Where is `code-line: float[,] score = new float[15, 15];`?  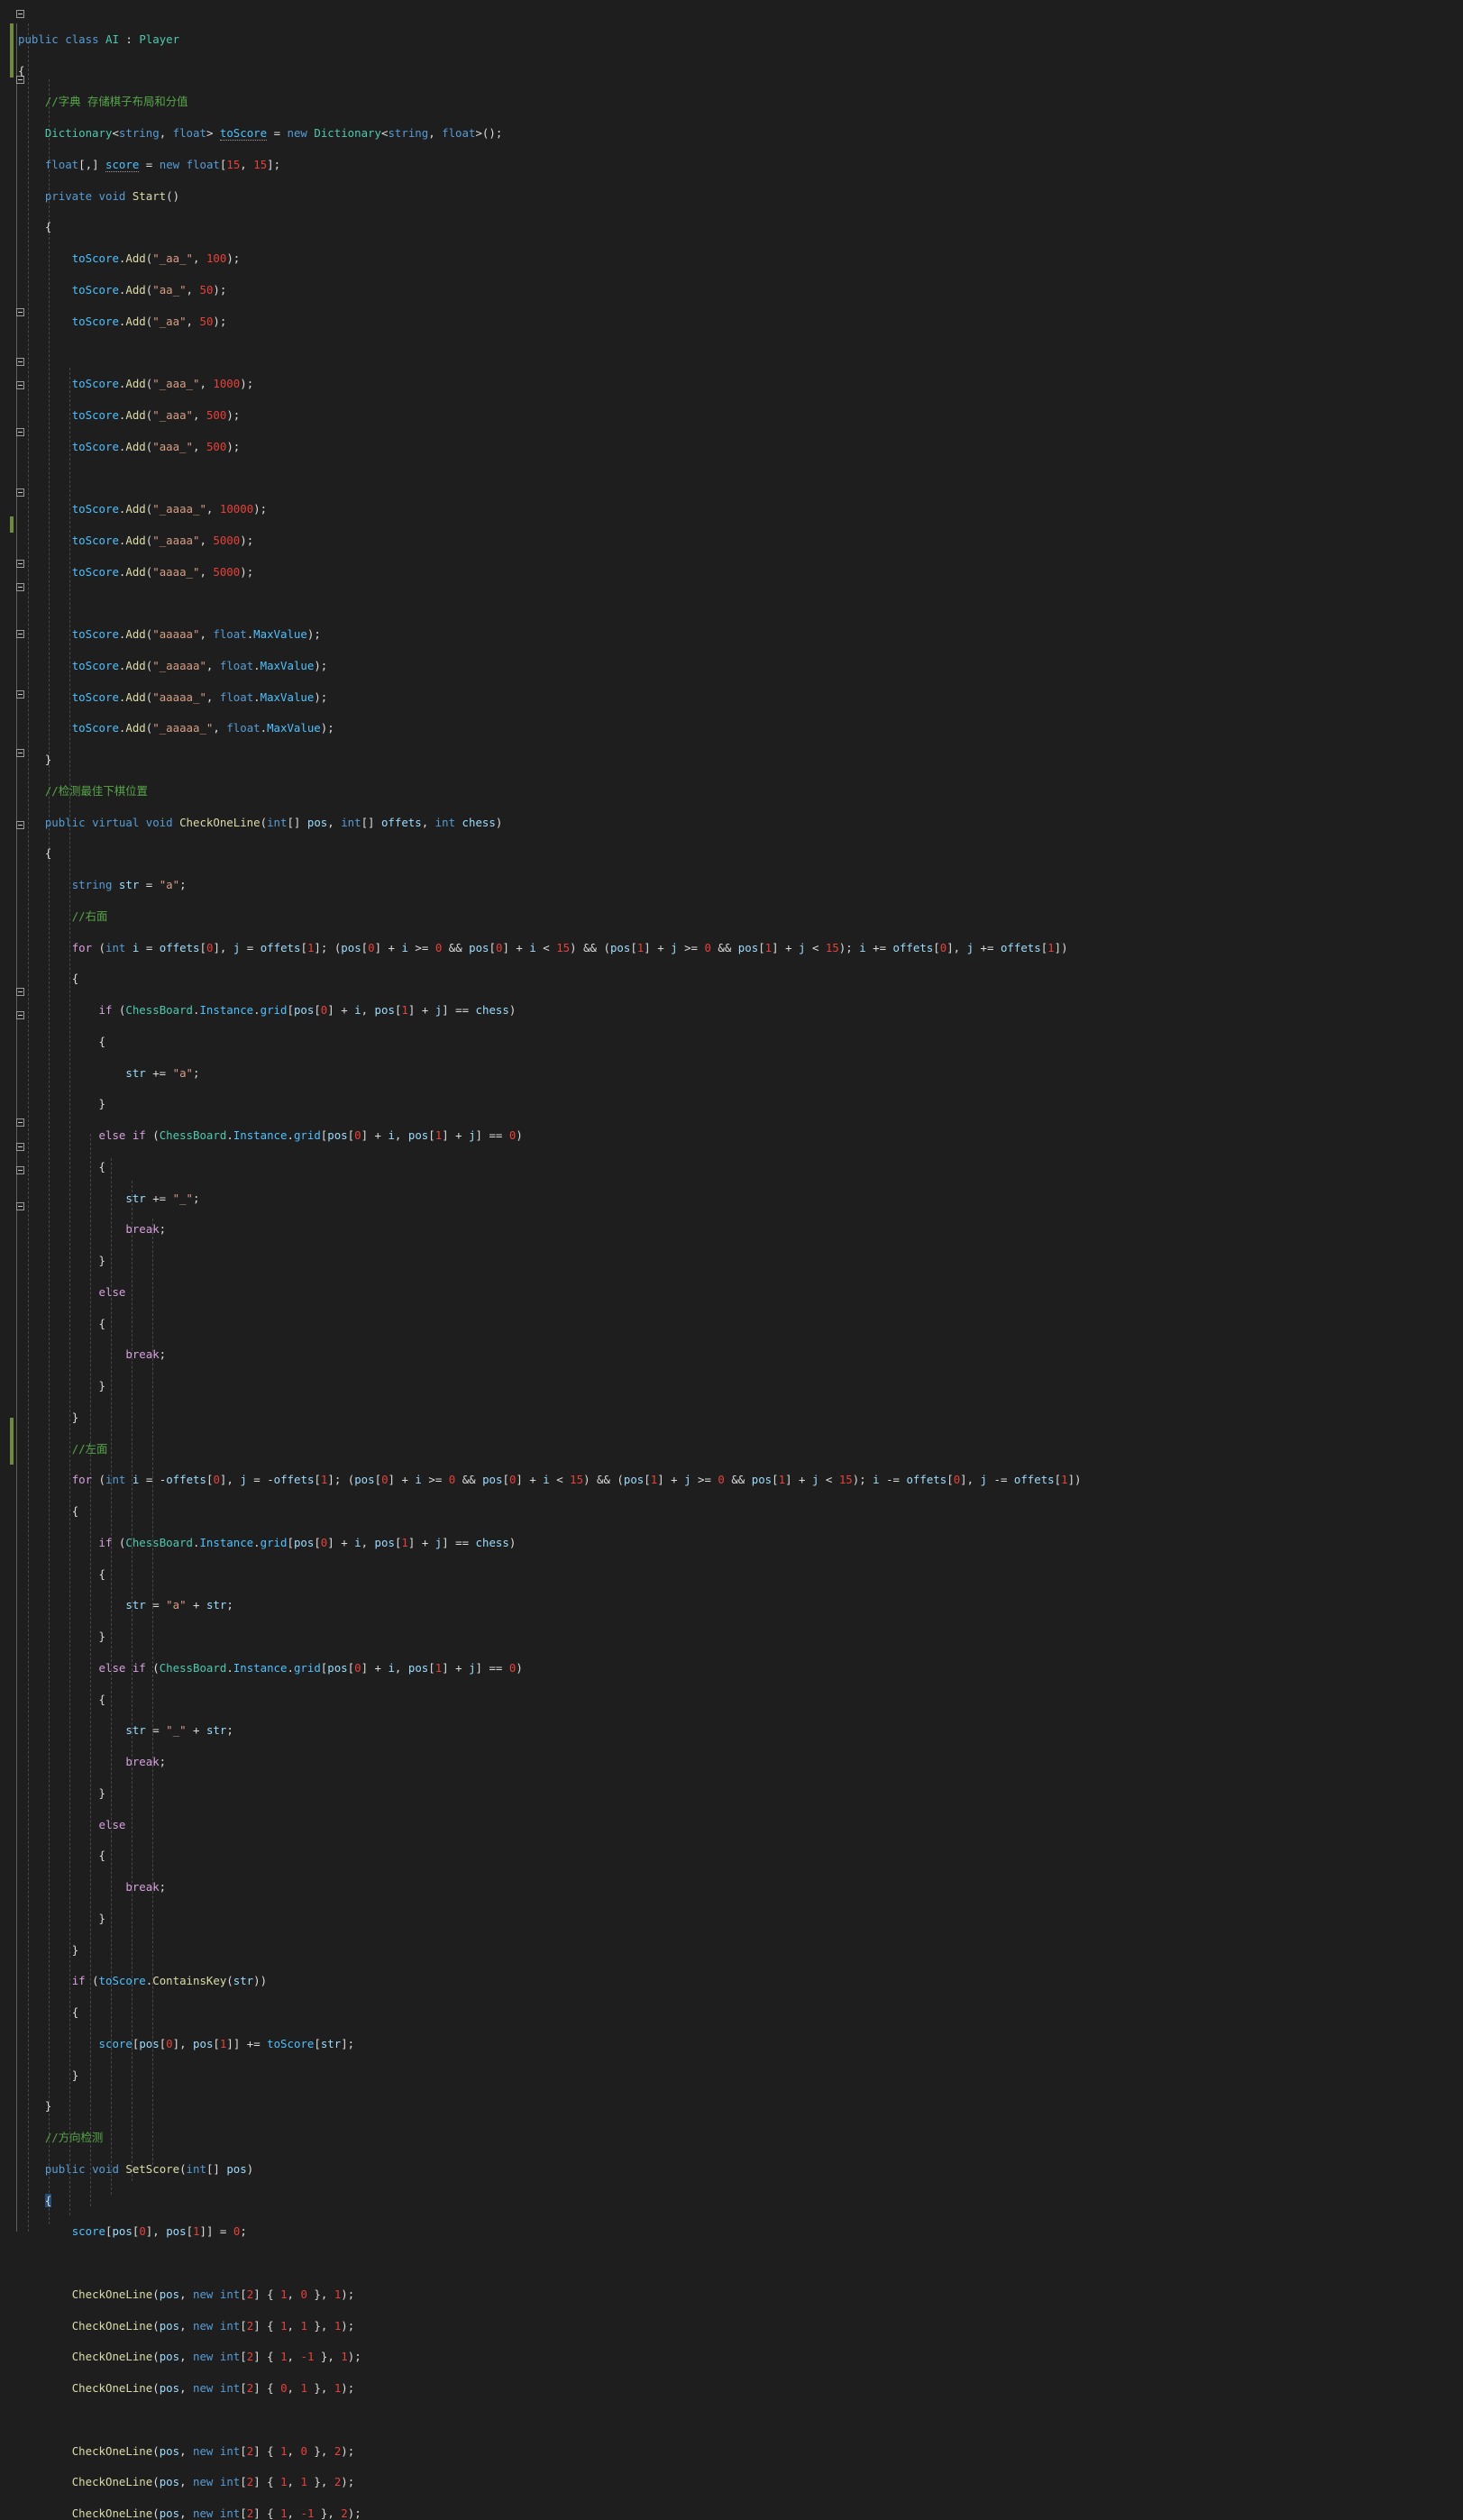 code-line: float[,] score = new float[15, 15]; is located at coordinates (732, 164).